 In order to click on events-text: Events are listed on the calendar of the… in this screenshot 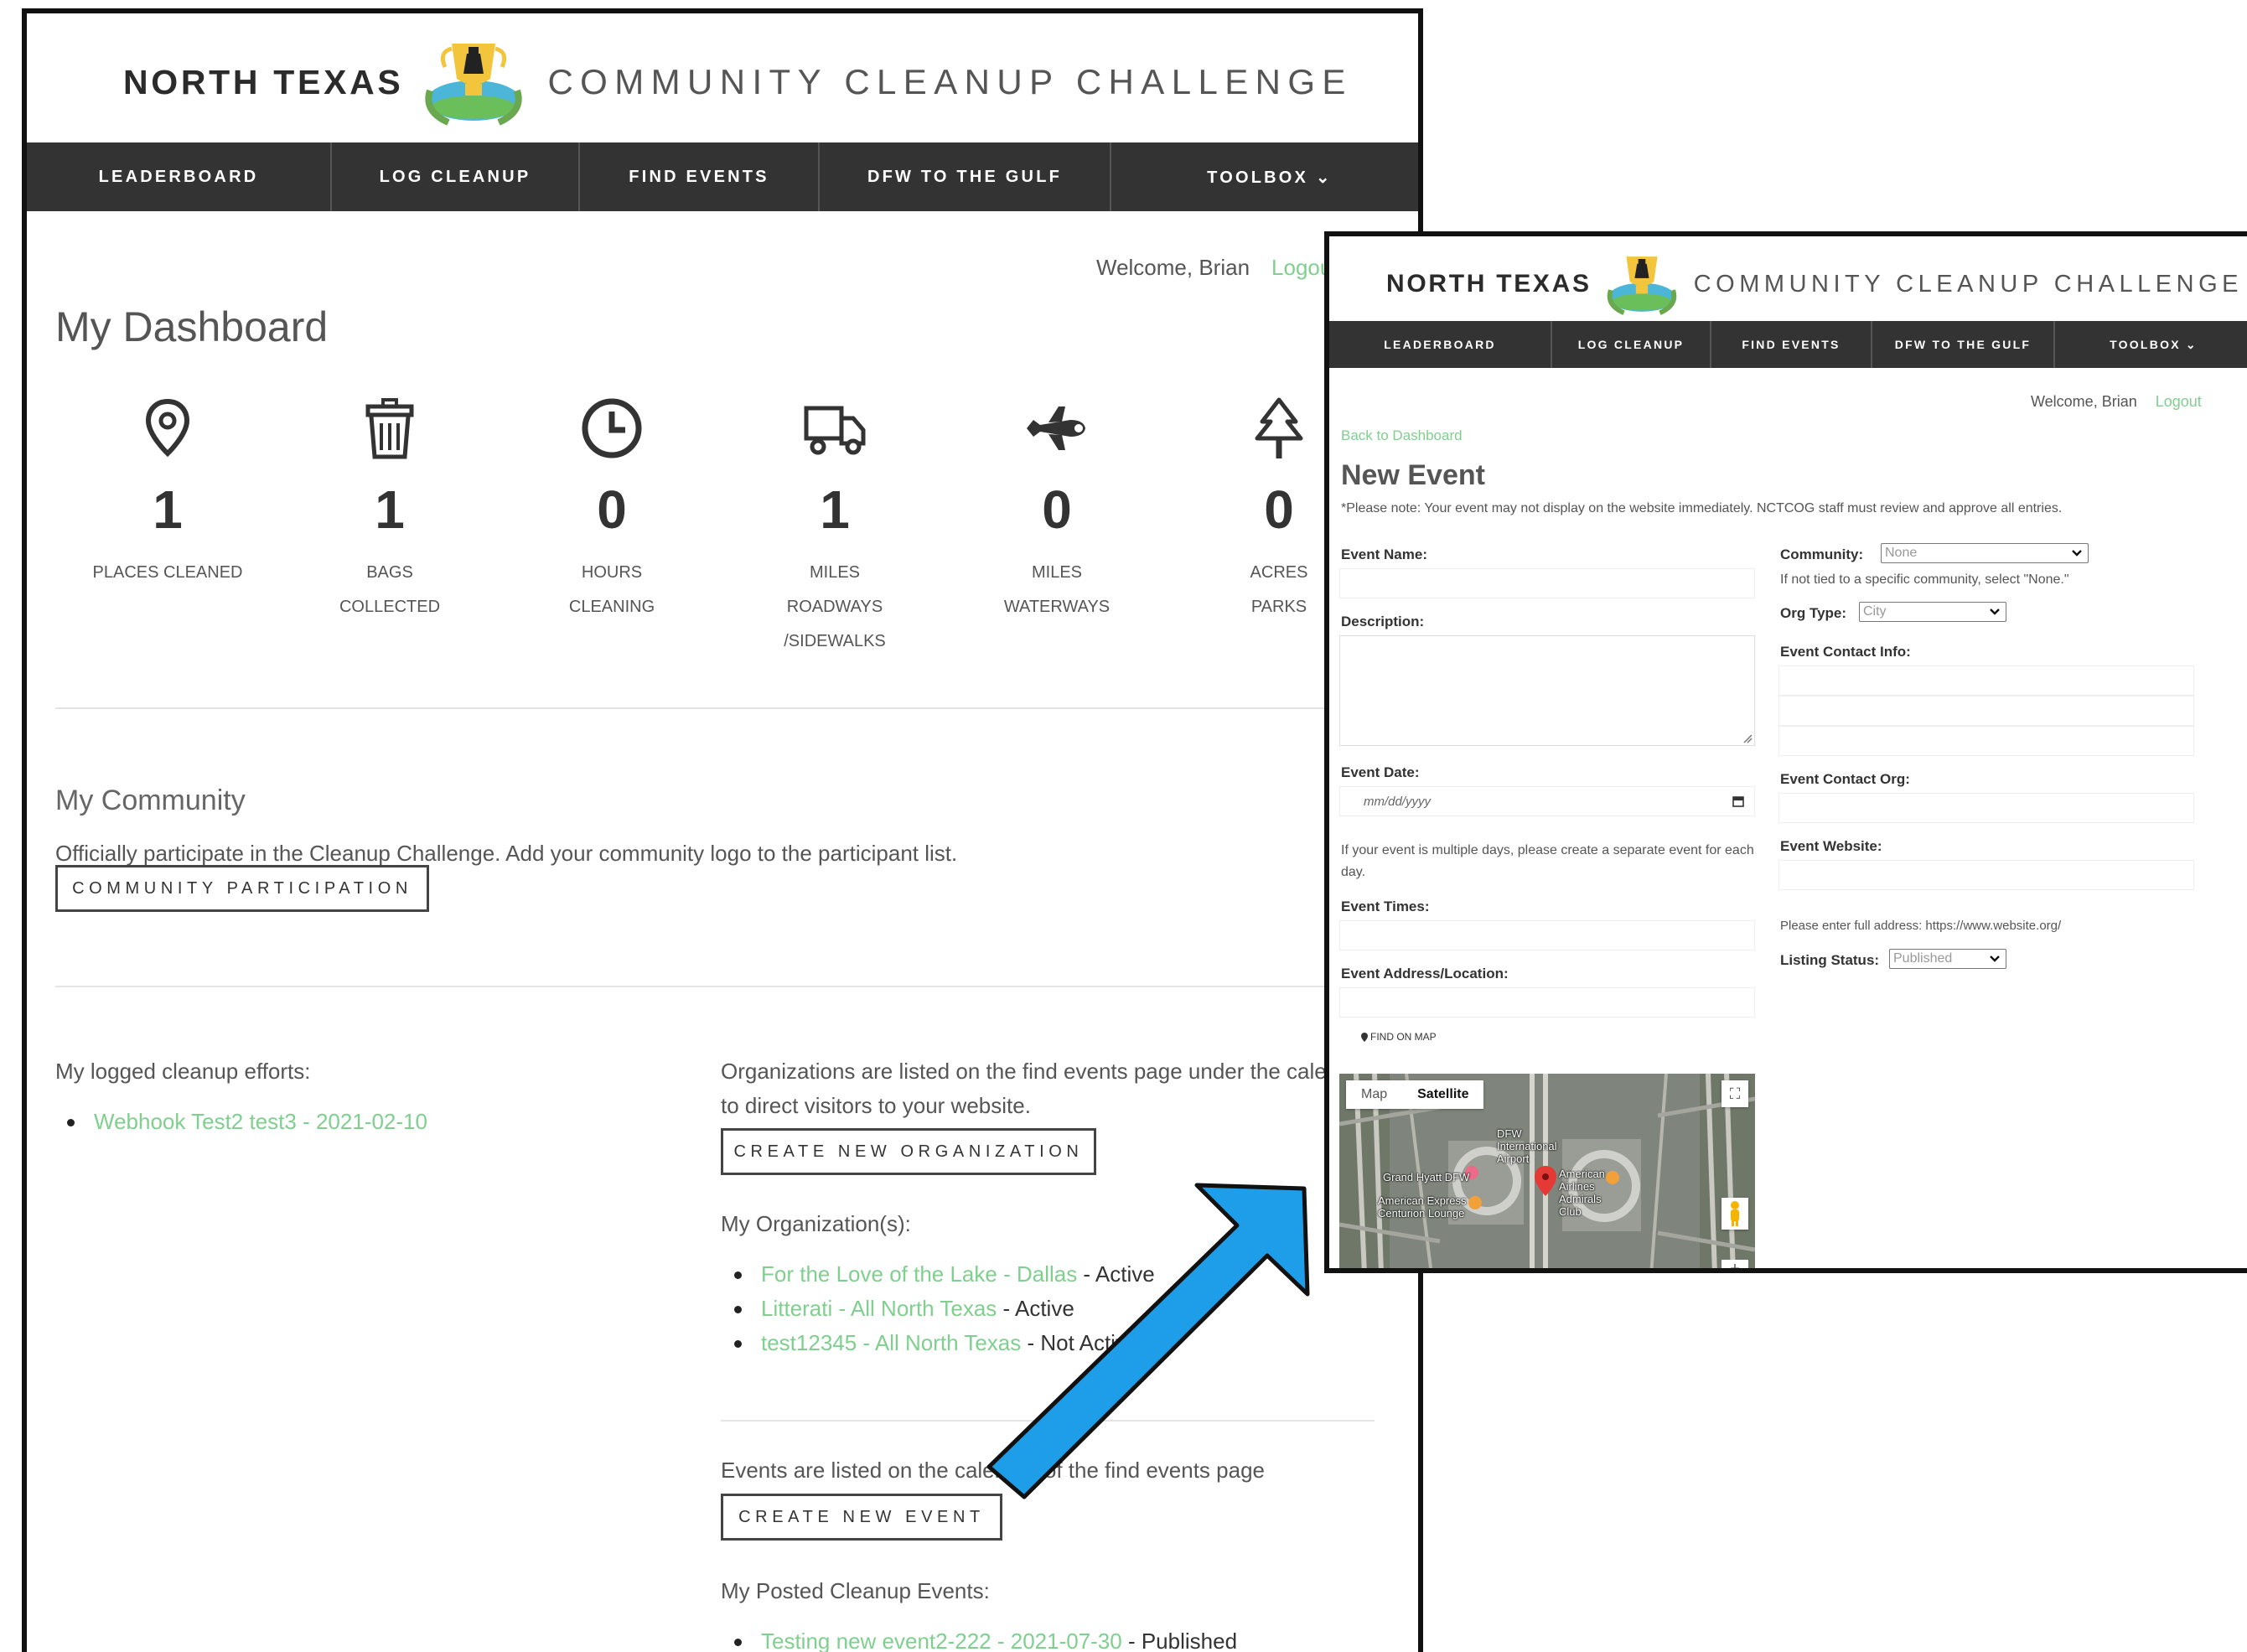, I will do `click(993, 1470)`.